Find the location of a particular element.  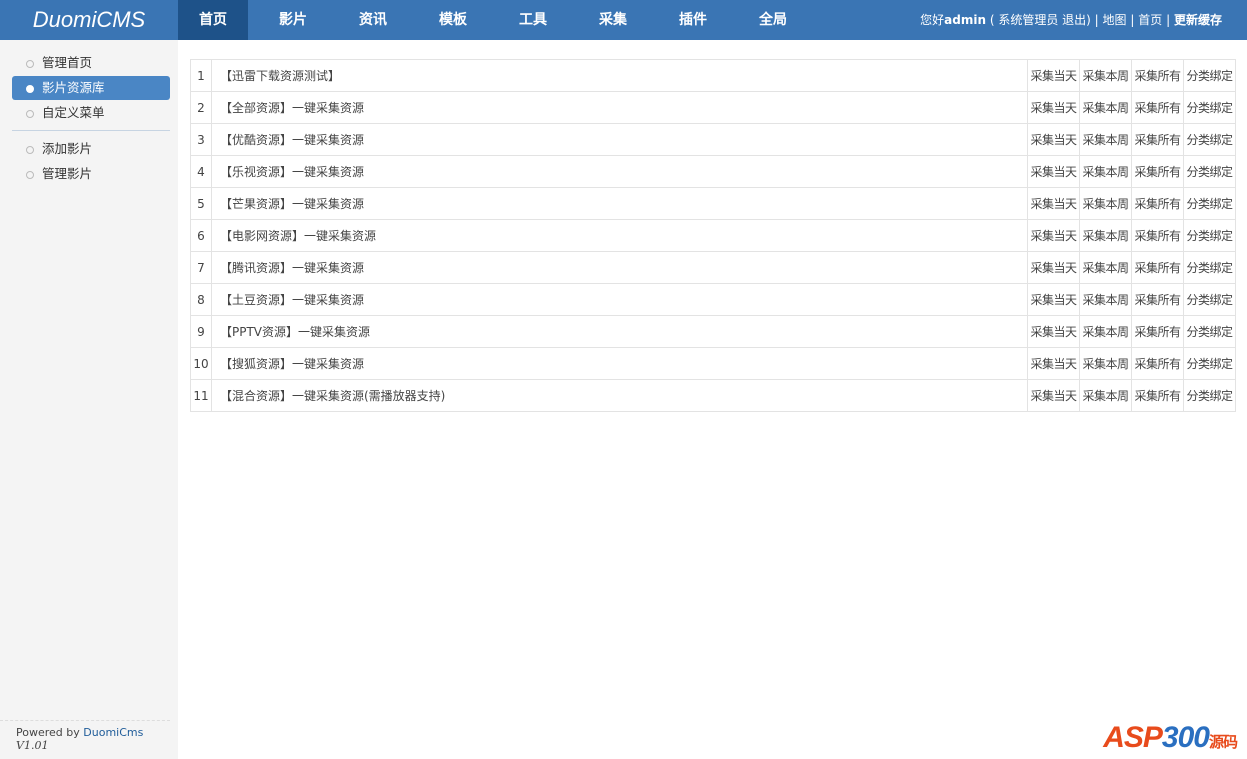

sidebar-item-custom-menu: 自定义菜单 is located at coordinates (91, 113).